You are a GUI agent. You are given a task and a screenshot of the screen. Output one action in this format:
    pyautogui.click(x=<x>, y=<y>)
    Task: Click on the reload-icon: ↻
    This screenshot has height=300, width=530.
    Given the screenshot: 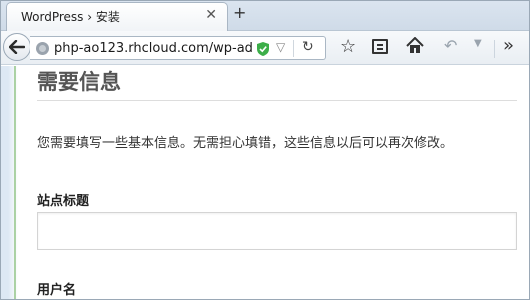 What is the action you would take?
    pyautogui.click(x=308, y=47)
    